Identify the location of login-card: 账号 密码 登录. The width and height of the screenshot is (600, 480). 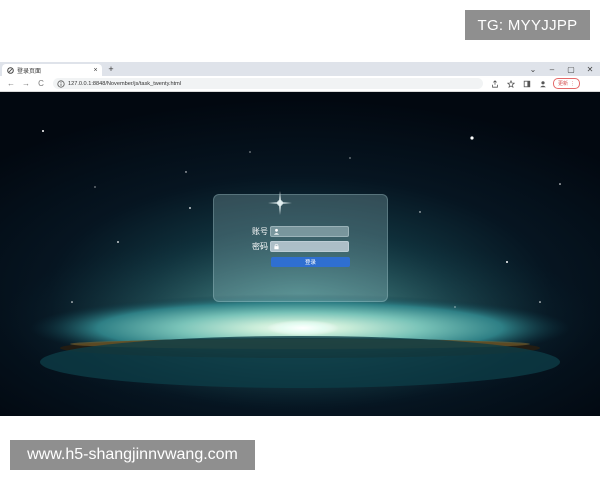
(300, 248).